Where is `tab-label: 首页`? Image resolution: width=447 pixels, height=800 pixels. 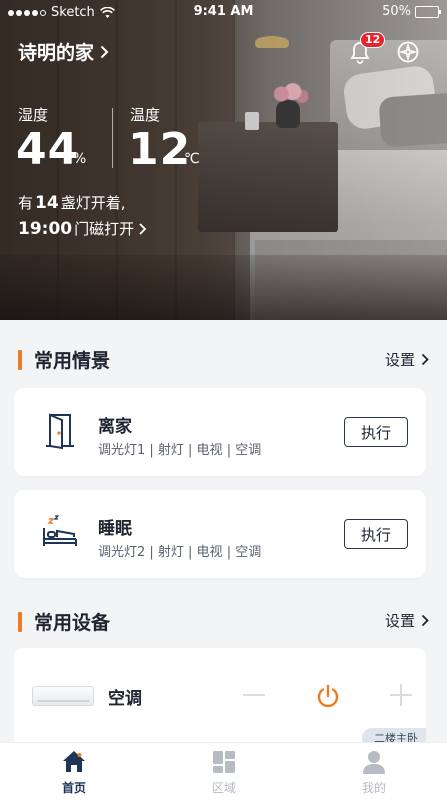 tab-label: 首页 is located at coordinates (73, 788).